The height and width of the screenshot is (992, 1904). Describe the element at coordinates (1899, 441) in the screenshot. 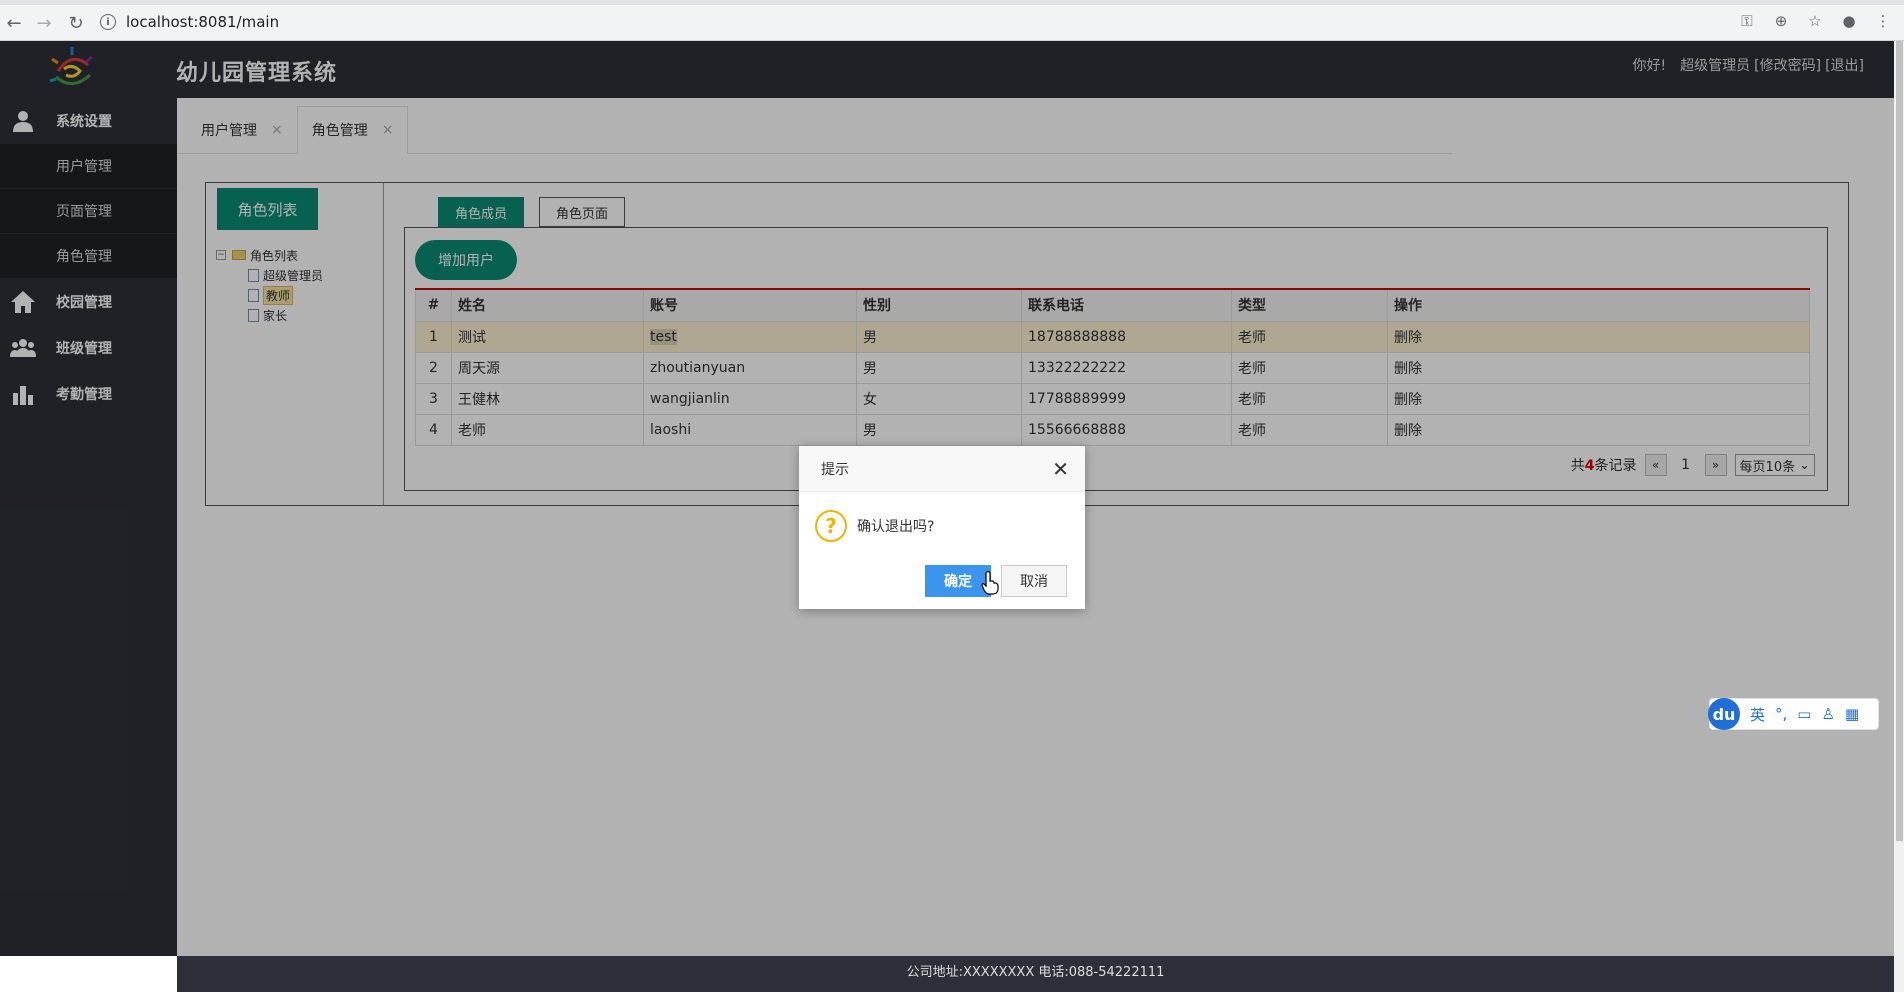

I see `scrollbar-thumb` at that location.